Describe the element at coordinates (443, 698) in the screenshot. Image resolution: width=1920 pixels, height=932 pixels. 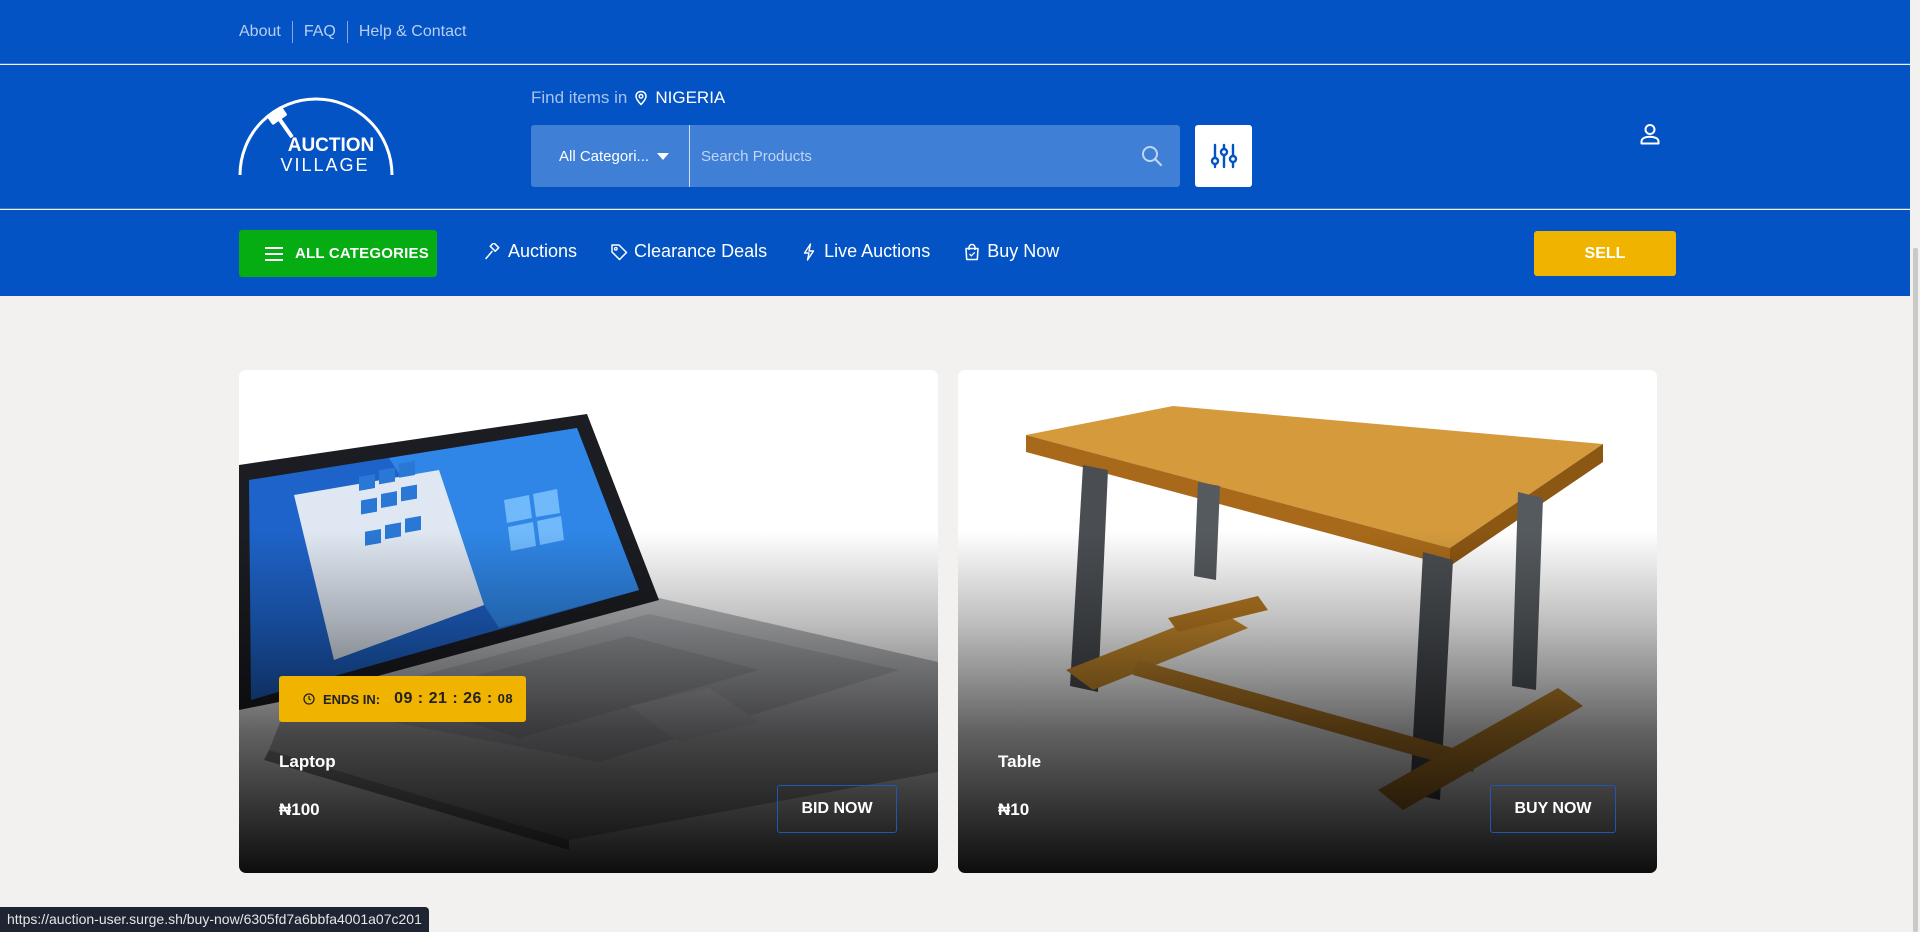
I see `countdown-main: 09 : 21 : 26 :` at that location.